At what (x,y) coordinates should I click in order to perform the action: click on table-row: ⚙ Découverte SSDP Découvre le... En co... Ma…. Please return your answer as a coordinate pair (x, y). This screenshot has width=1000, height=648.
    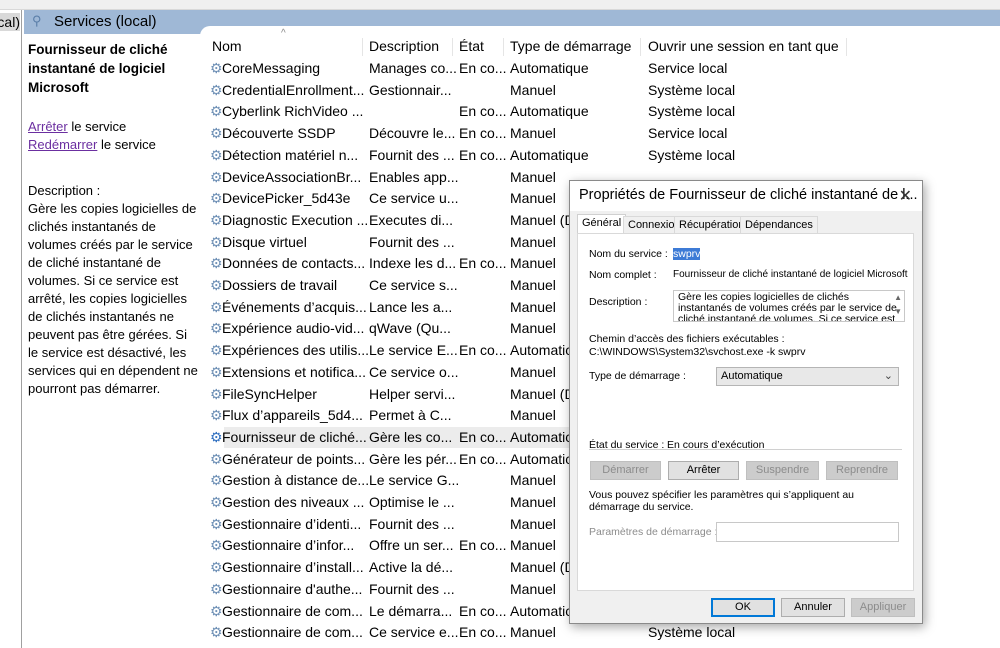
    Looking at the image, I should click on (558, 133).